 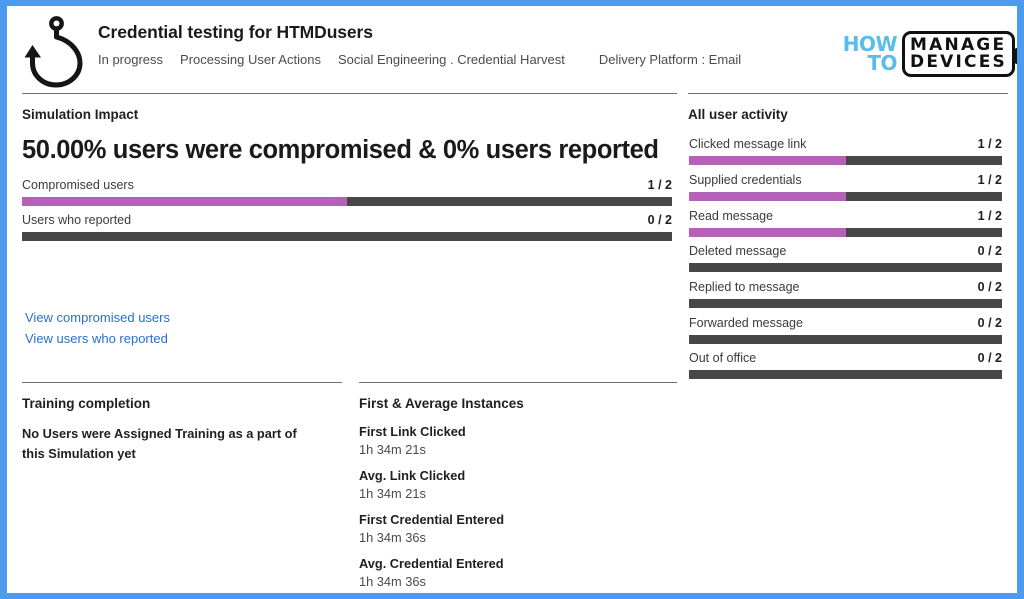 I want to click on instance-name-avg-link-clicked: Avg. Link Clicked, so click(x=412, y=475).